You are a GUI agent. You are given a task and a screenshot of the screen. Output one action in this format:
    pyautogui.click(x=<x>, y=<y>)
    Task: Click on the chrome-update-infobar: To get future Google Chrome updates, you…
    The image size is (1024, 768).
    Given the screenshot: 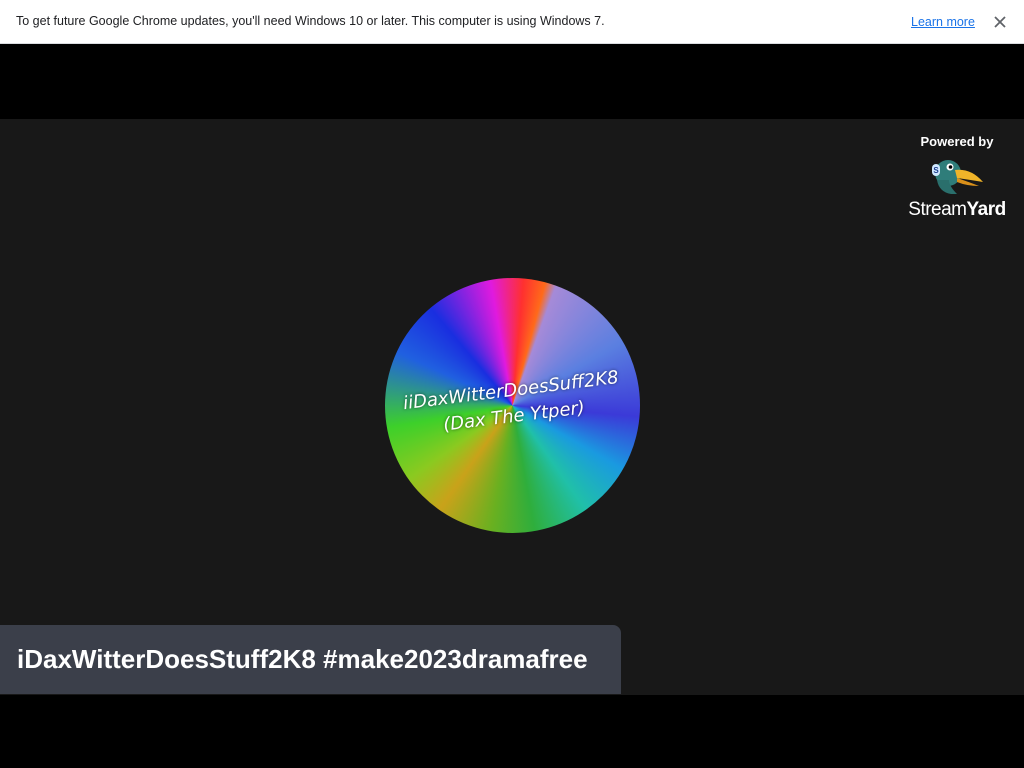 What is the action you would take?
    pyautogui.click(x=512, y=22)
    